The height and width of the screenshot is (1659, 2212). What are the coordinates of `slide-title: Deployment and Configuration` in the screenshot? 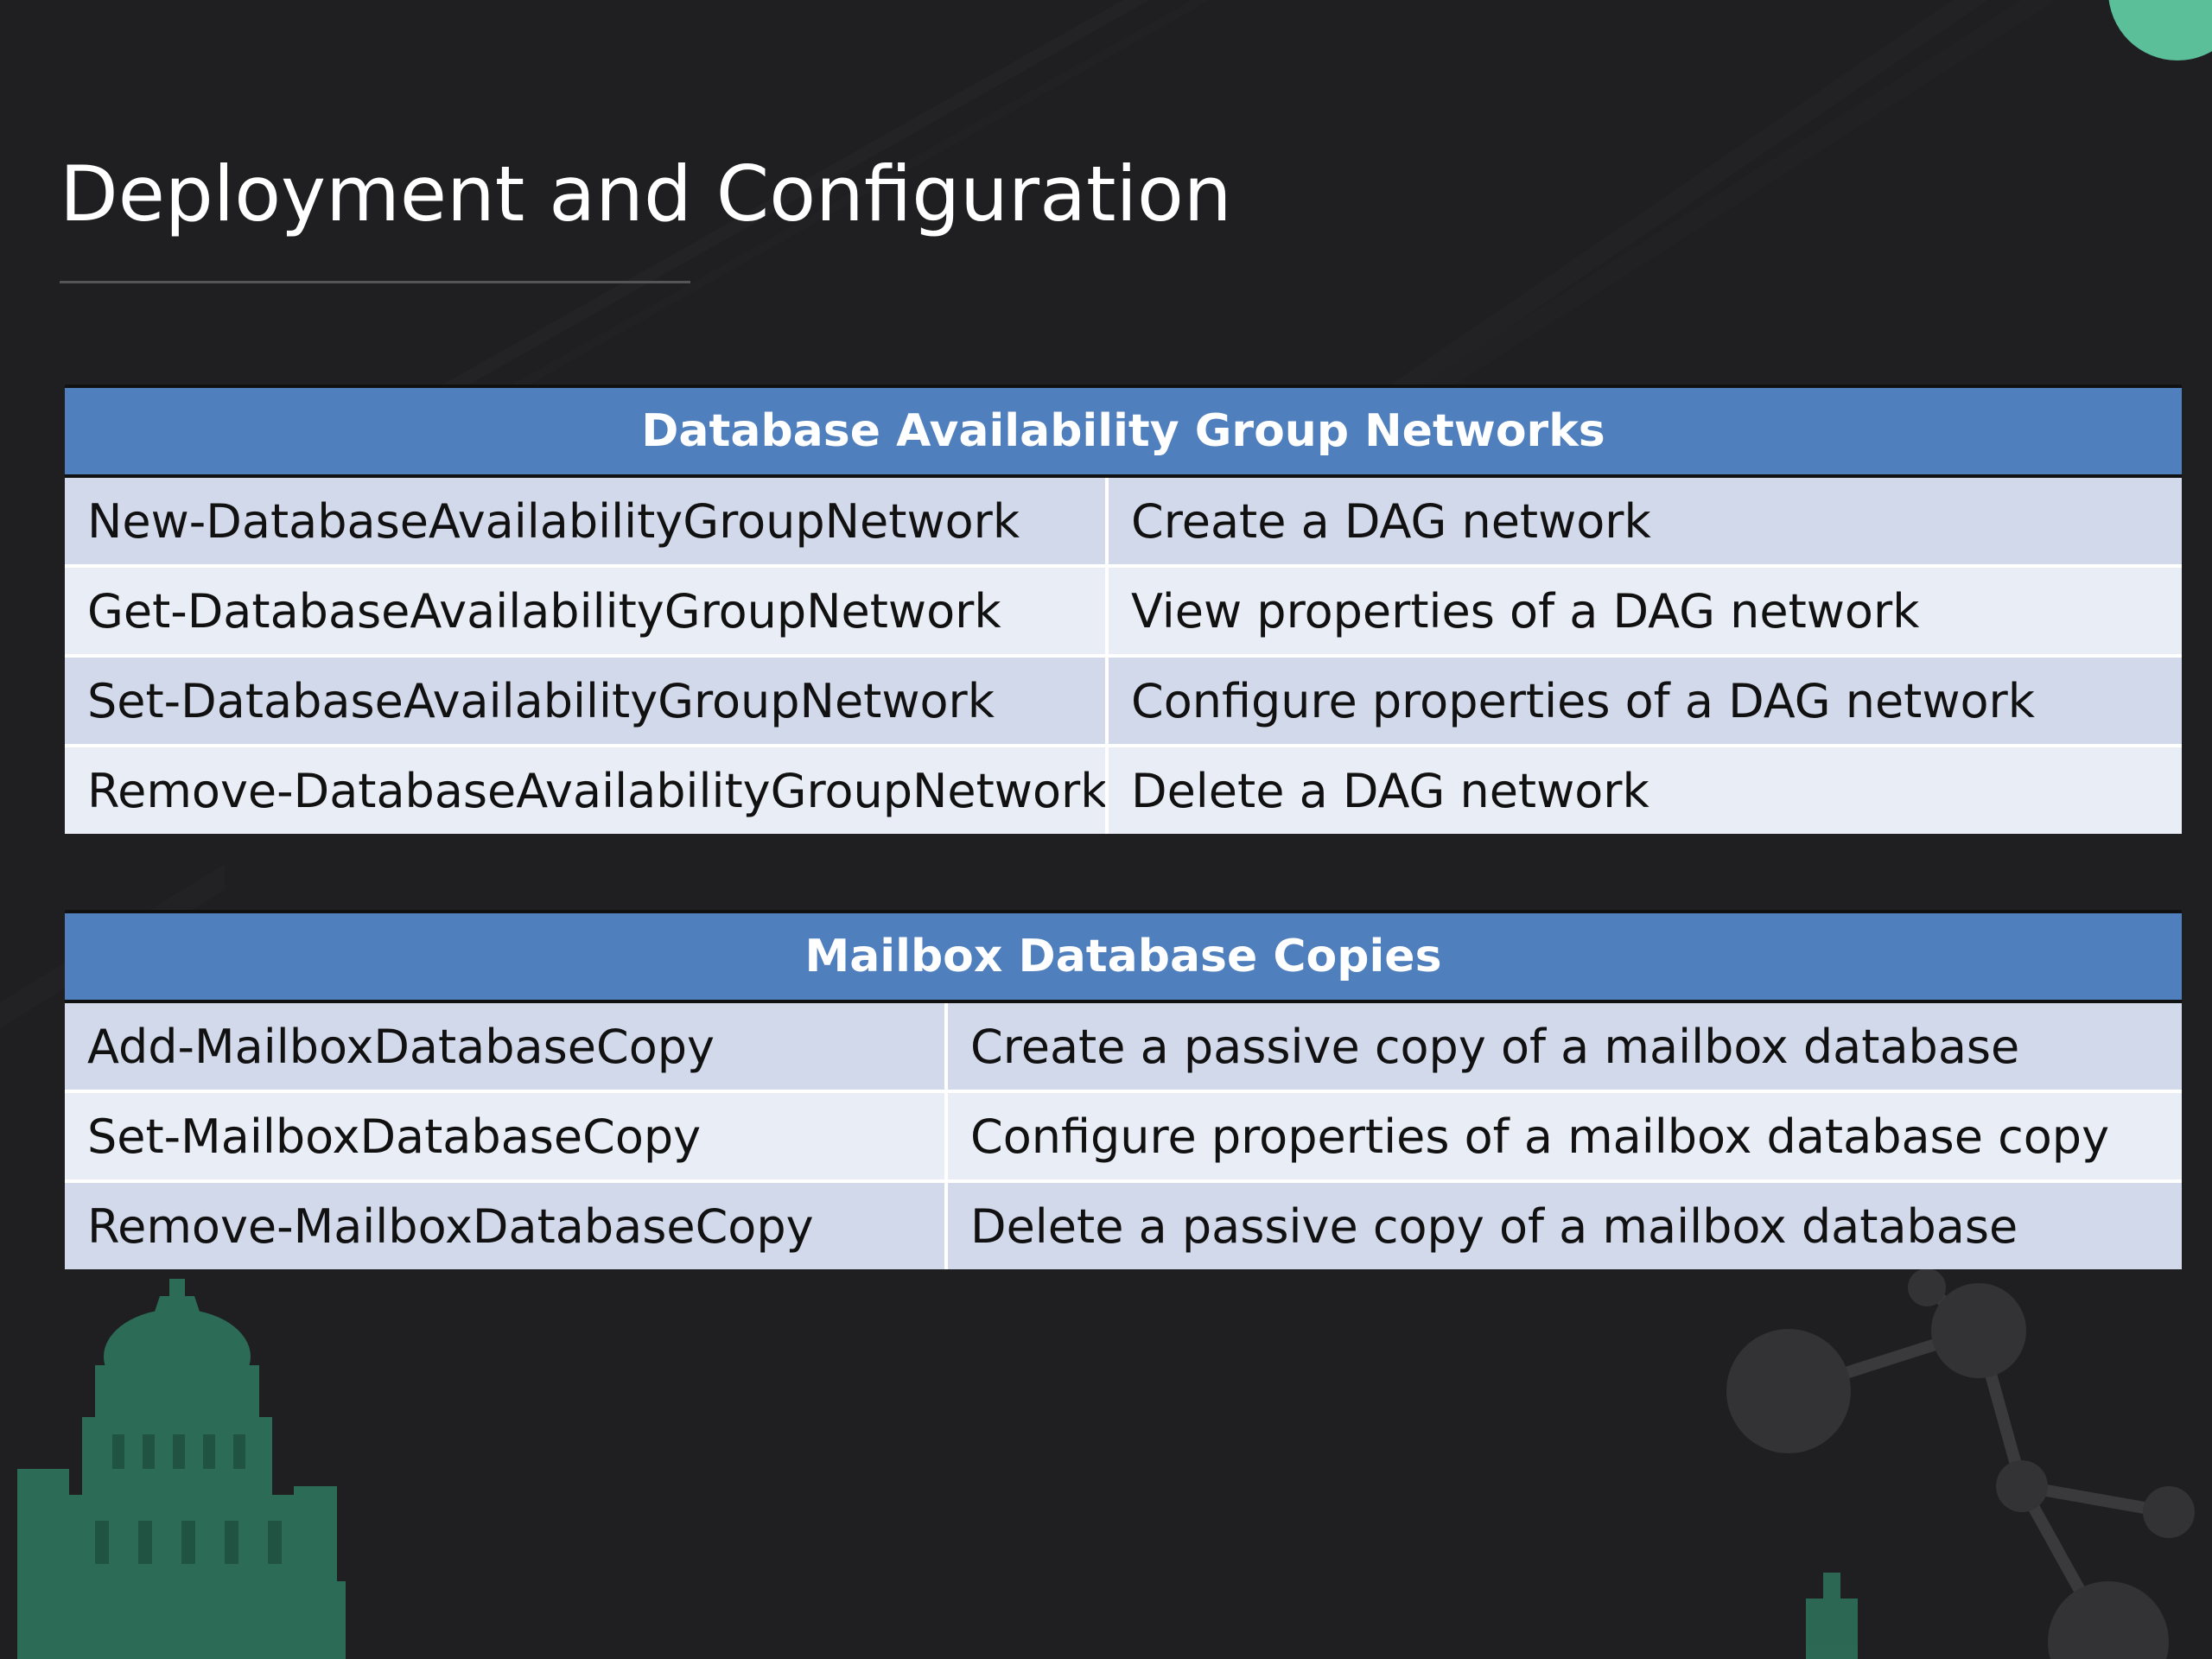 It's located at (646, 193).